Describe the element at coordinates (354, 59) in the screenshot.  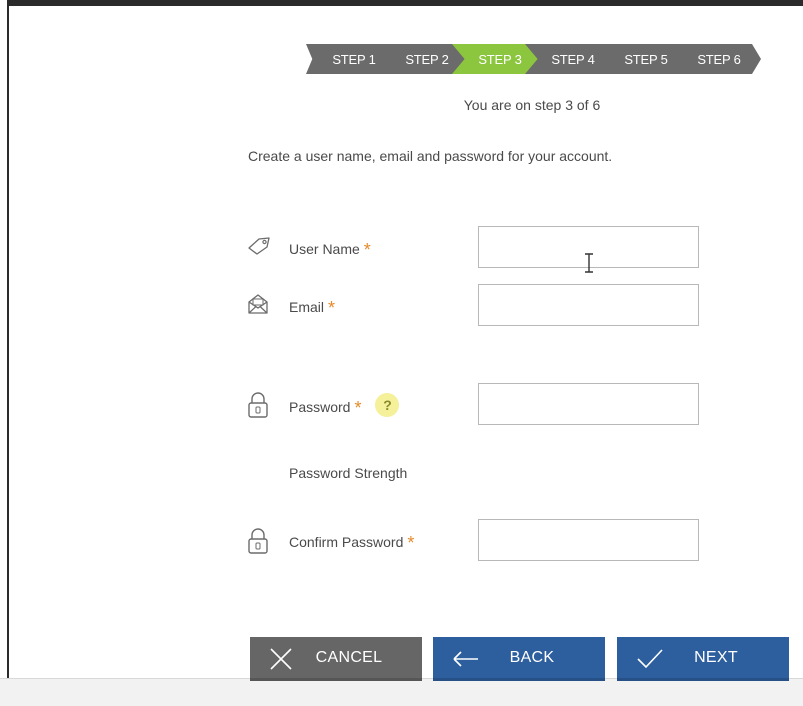
I see `step-label: STEP 1` at that location.